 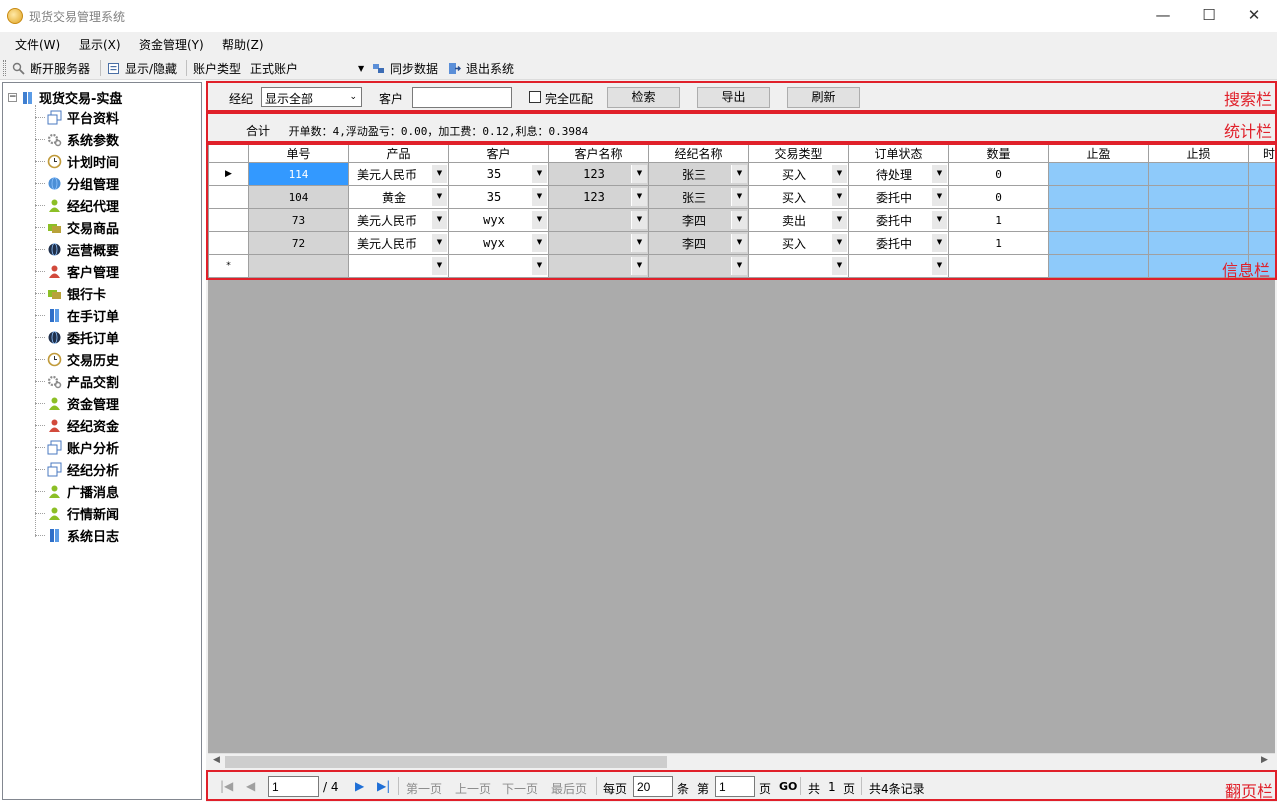 What do you see at coordinates (93, 515) in the screenshot?
I see `tree-item-label: 行情新闻` at bounding box center [93, 515].